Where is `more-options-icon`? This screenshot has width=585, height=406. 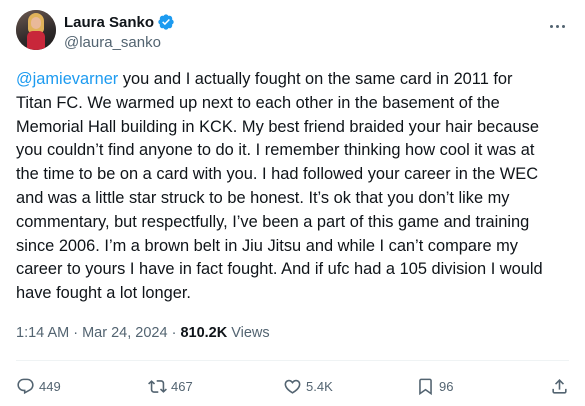 more-options-icon is located at coordinates (557, 26).